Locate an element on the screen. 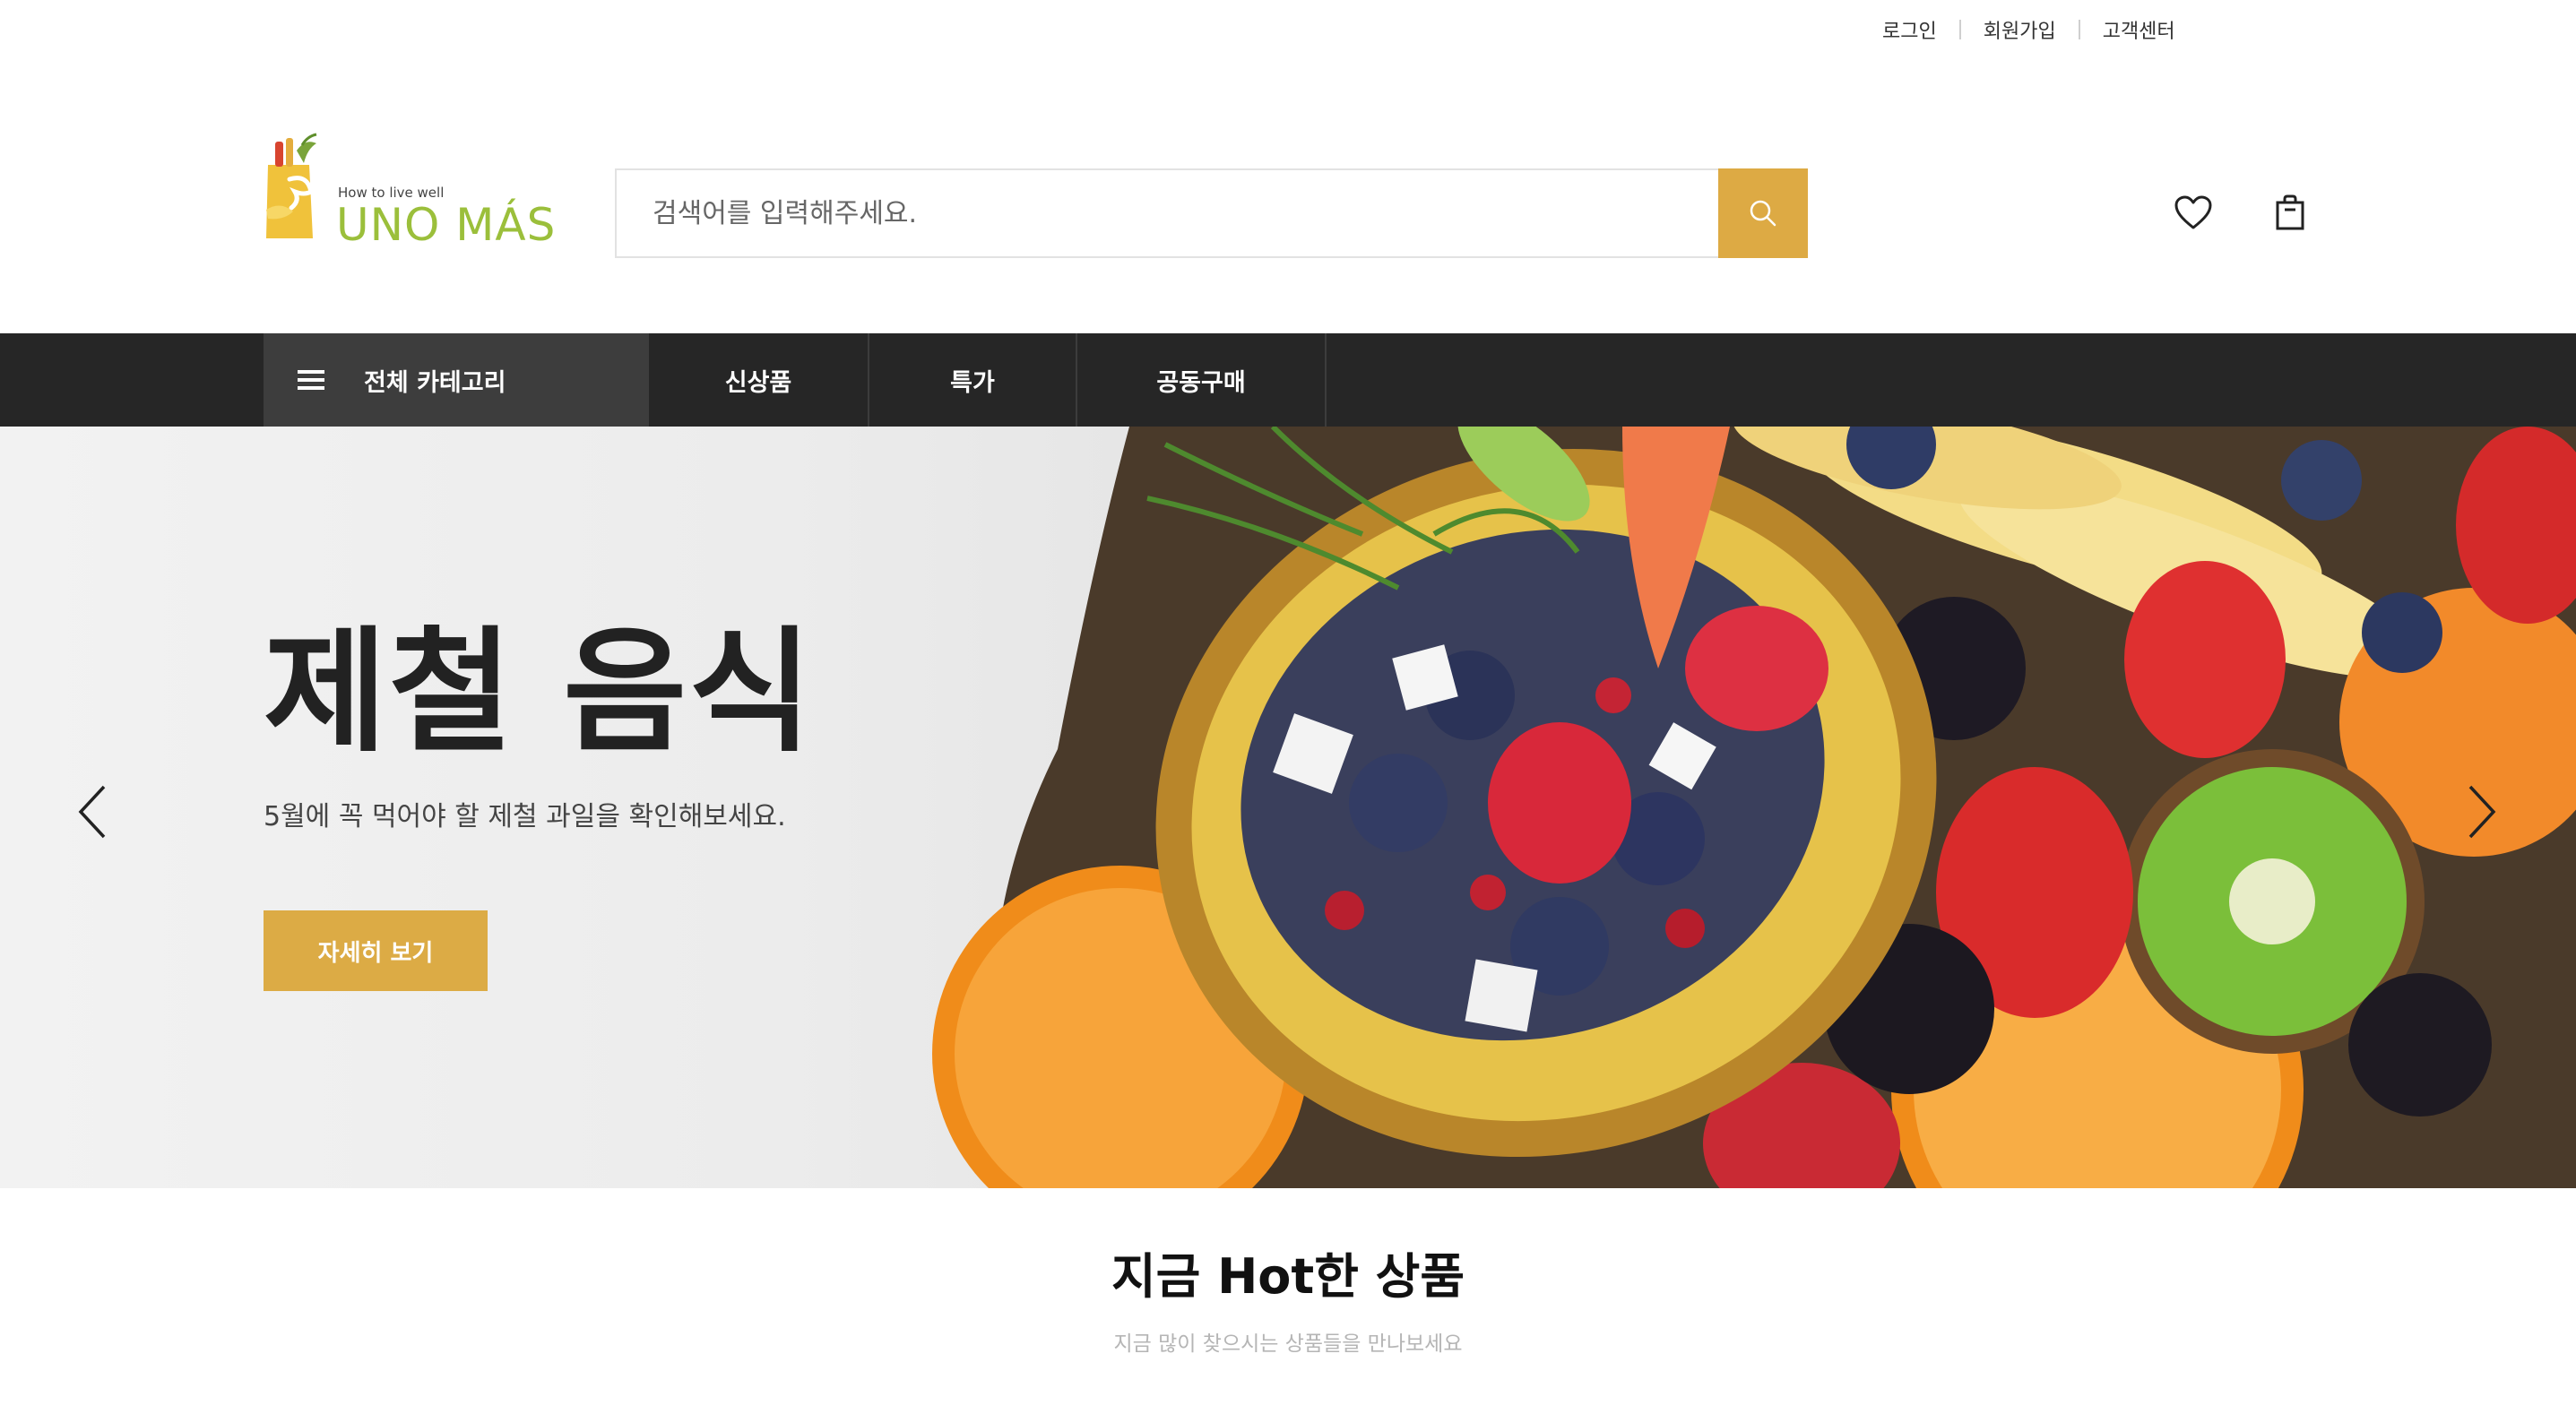 Image resolution: width=2576 pixels, height=1414 pixels. wishlist-button is located at coordinates (2193, 212).